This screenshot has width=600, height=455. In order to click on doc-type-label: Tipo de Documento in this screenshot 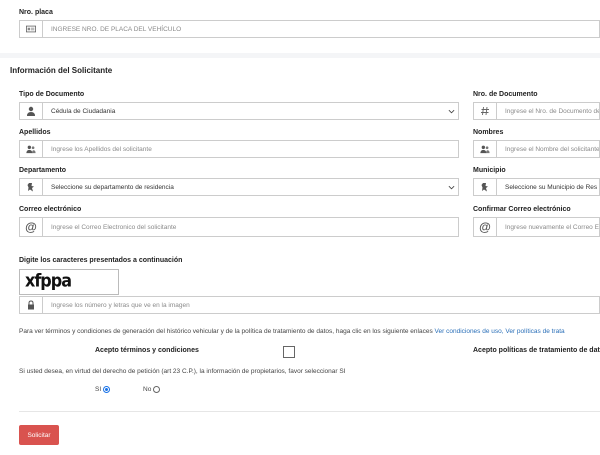, I will do `click(52, 94)`.